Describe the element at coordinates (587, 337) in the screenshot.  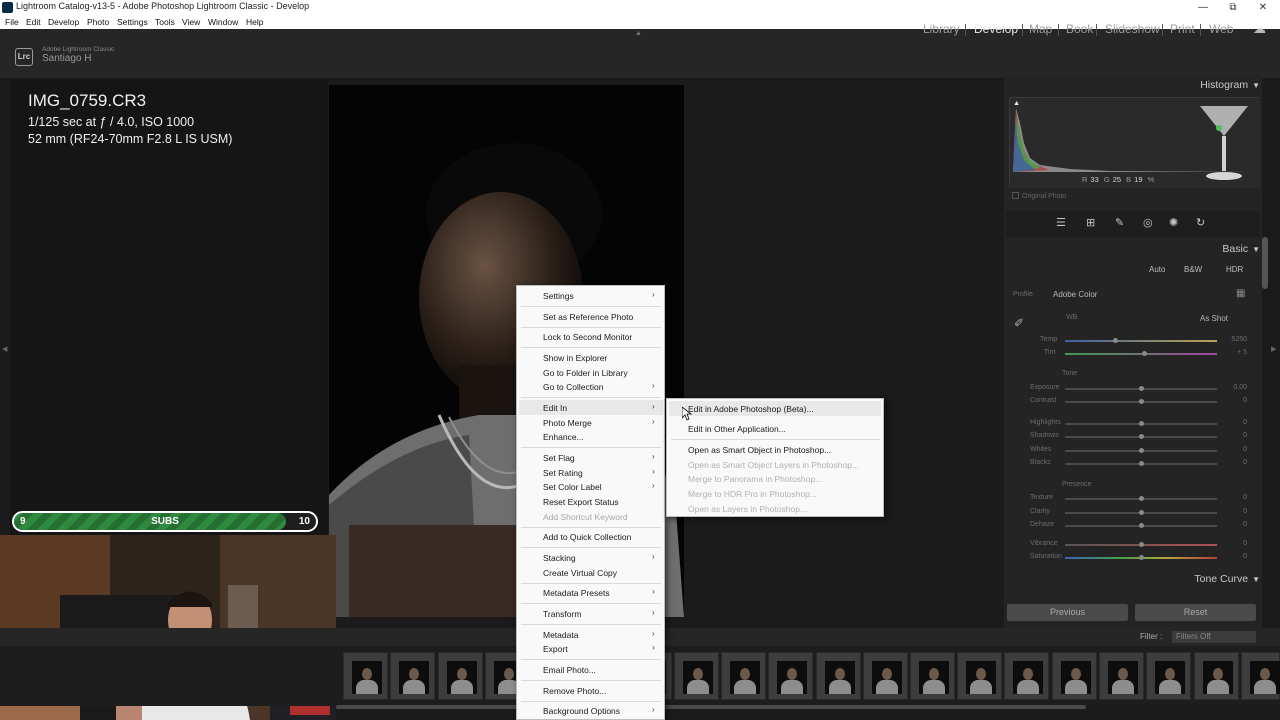
I see `menu-item-lock-to-second-monitor: Lock to Second Monitor` at that location.